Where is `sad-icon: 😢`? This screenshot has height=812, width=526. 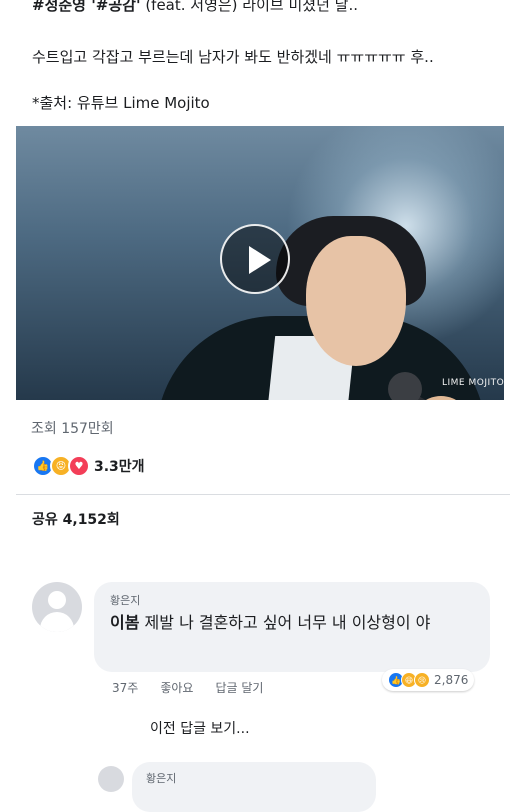 sad-icon: 😢 is located at coordinates (422, 680).